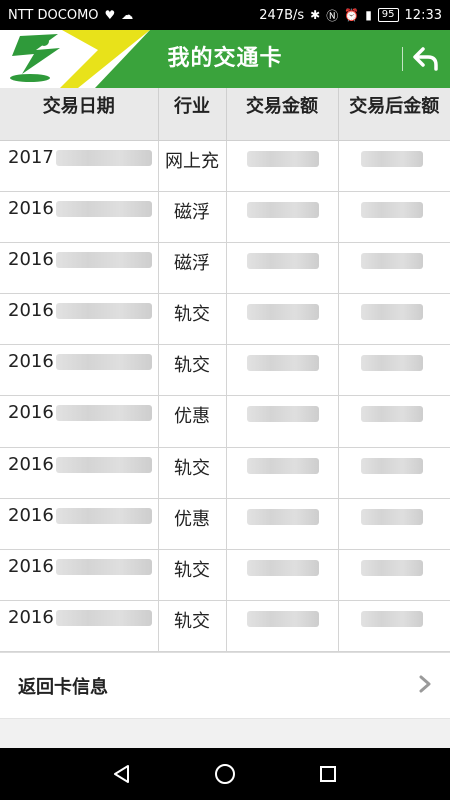 This screenshot has width=450, height=800. I want to click on nav-back-button, so click(122, 774).